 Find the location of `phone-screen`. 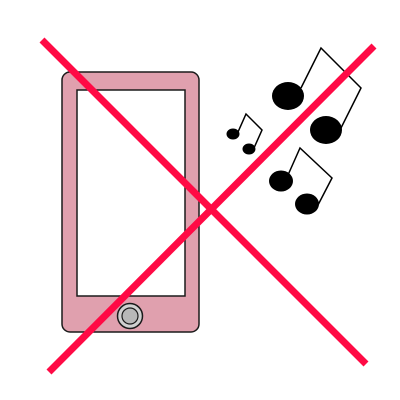

phone-screen is located at coordinates (131, 193).